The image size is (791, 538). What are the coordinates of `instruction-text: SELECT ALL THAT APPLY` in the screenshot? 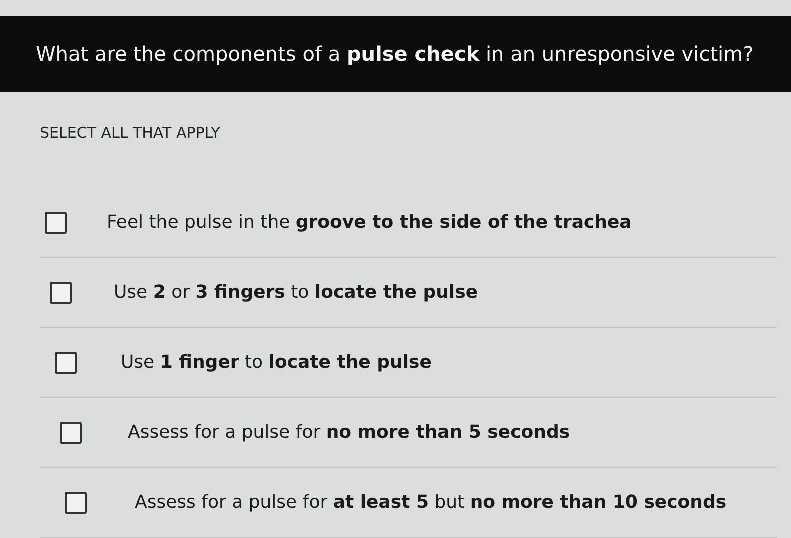 It's located at (131, 133).